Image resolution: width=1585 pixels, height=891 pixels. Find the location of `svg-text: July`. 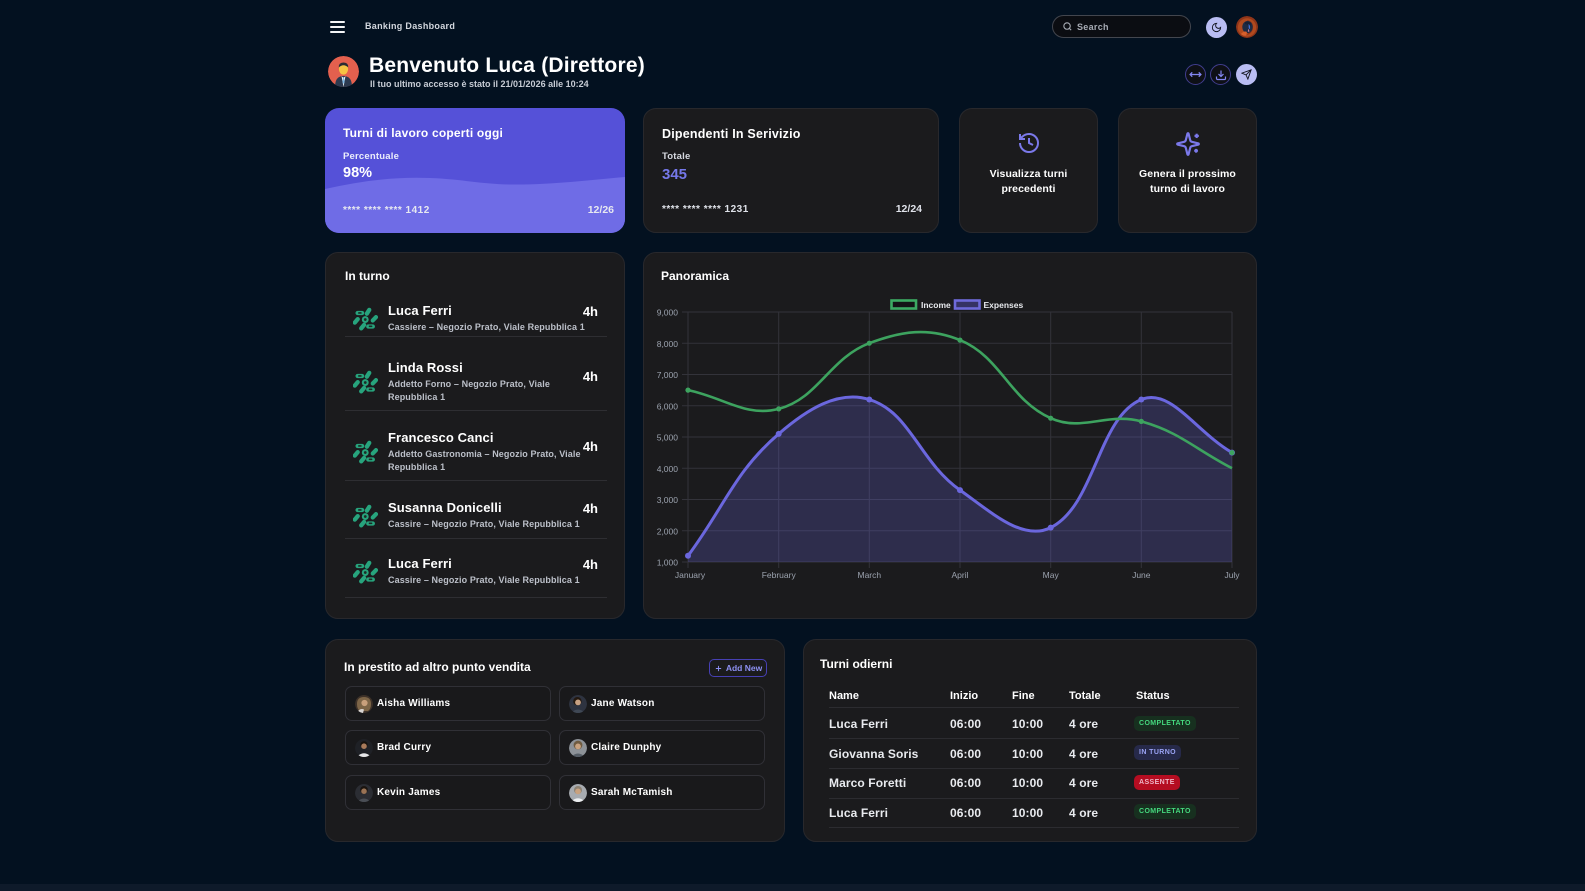

svg-text: July is located at coordinates (1232, 575).